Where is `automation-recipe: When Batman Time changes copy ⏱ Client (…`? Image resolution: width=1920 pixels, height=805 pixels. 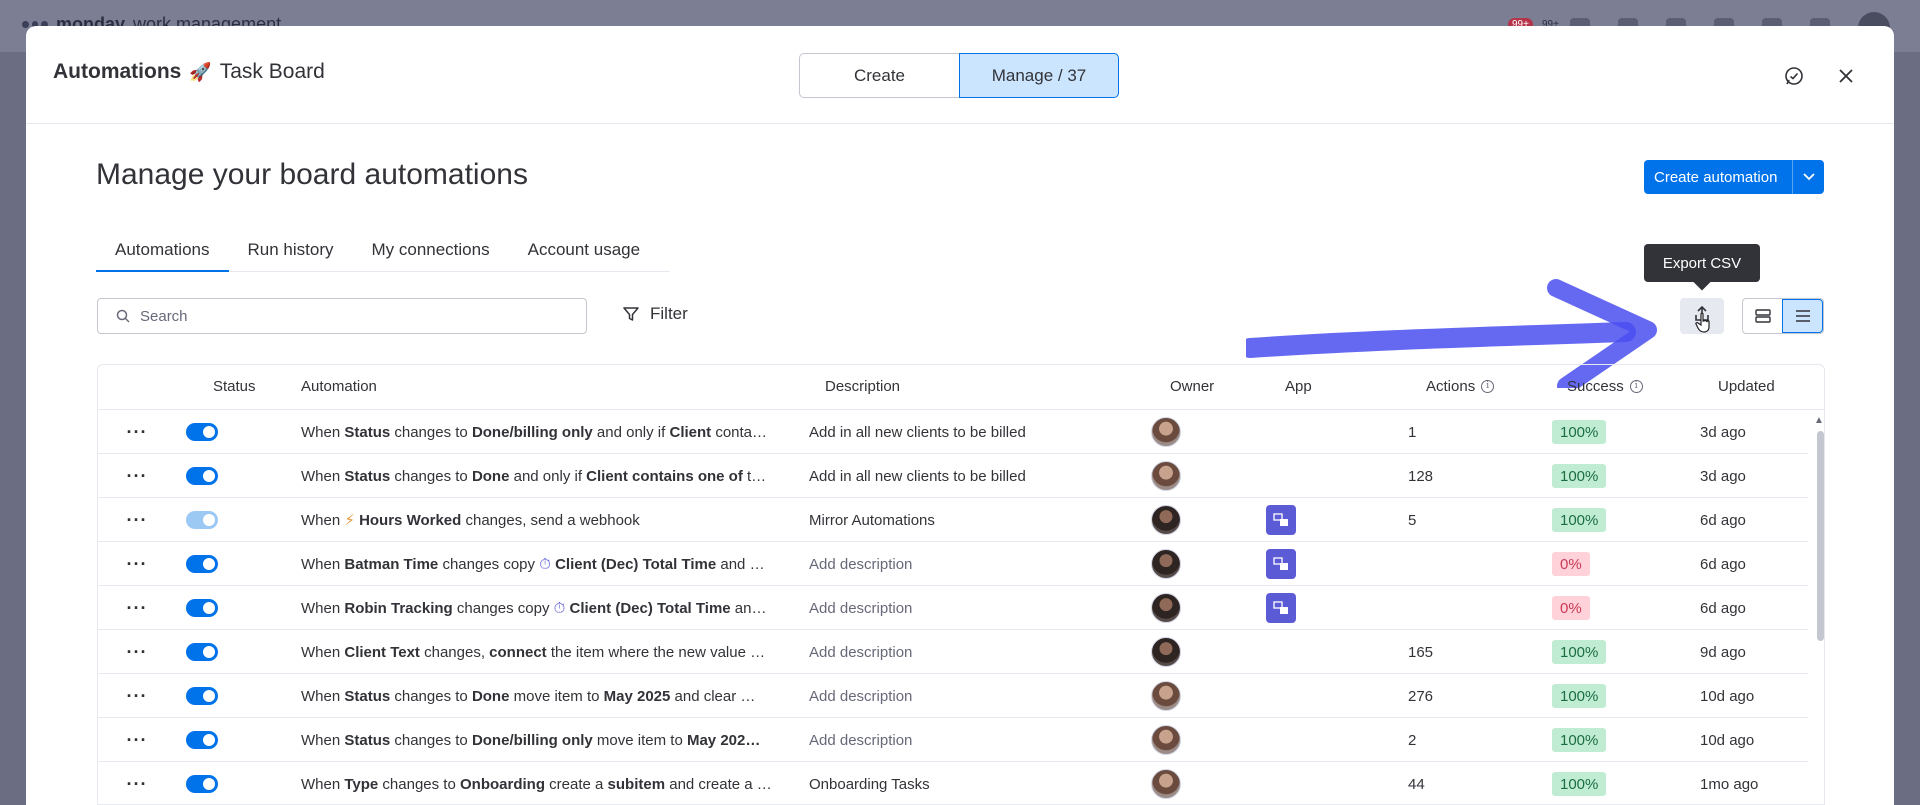
automation-recipe: When Batman Time changes copy ⏱ Client (… is located at coordinates (539, 564).